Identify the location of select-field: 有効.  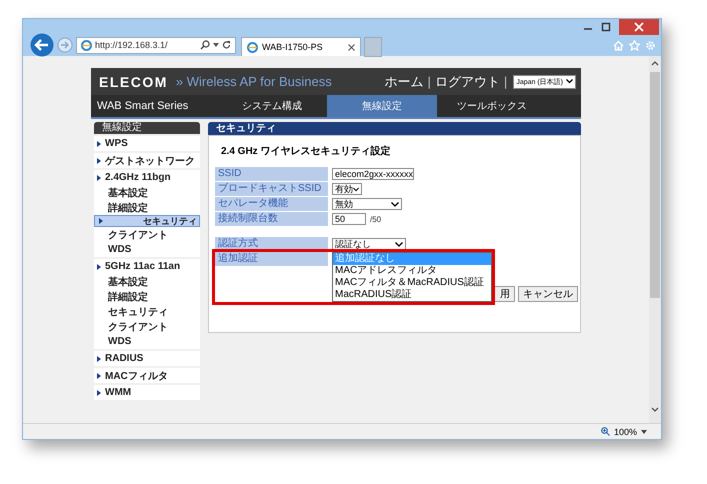
(347, 189).